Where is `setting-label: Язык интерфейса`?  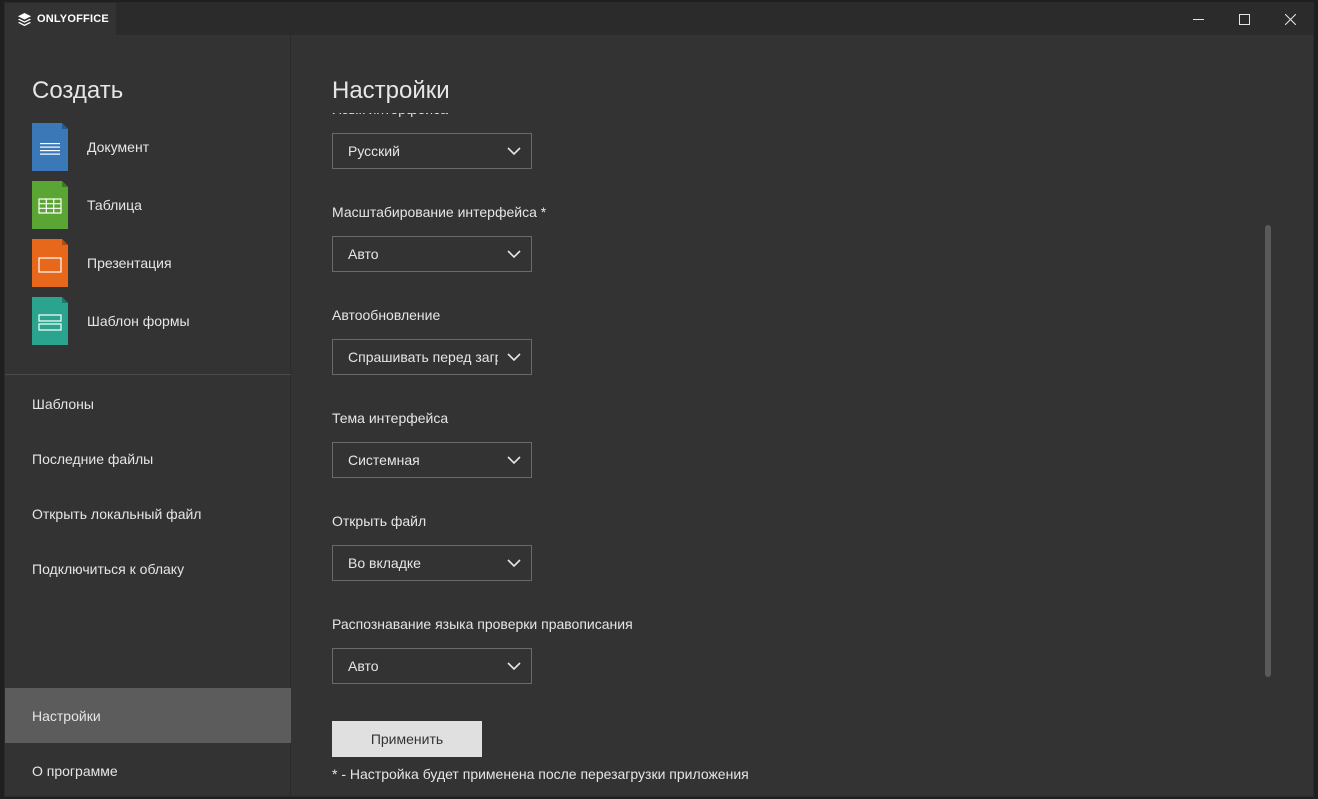 setting-label: Язык интерфейса is located at coordinates (432, 117).